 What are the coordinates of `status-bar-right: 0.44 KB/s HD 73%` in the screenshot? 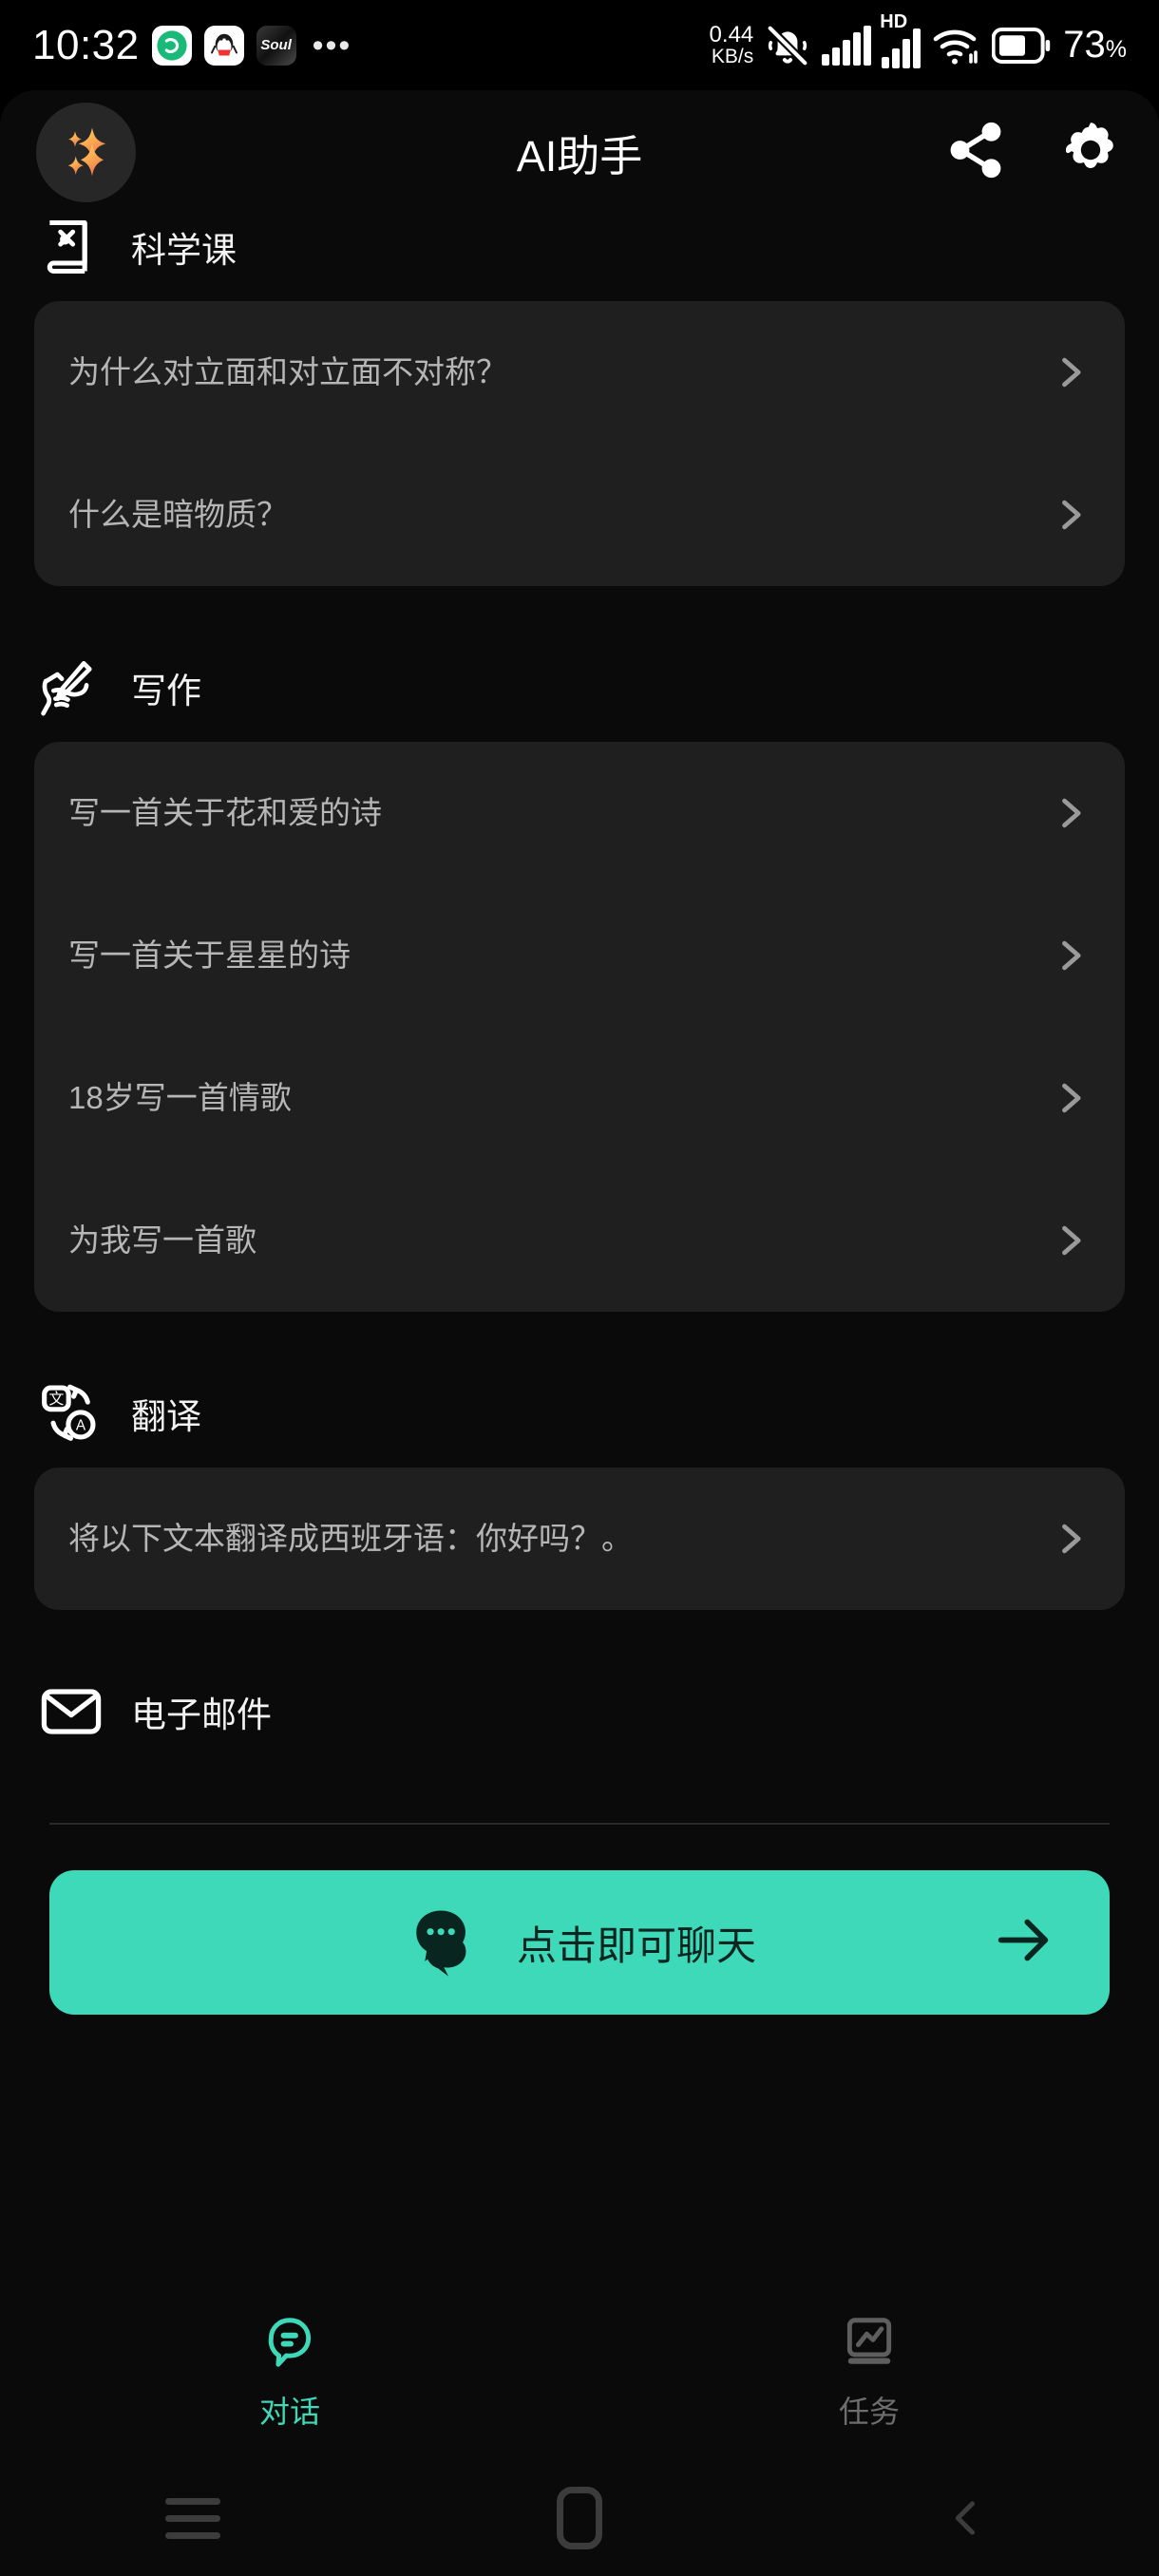 It's located at (918, 40).